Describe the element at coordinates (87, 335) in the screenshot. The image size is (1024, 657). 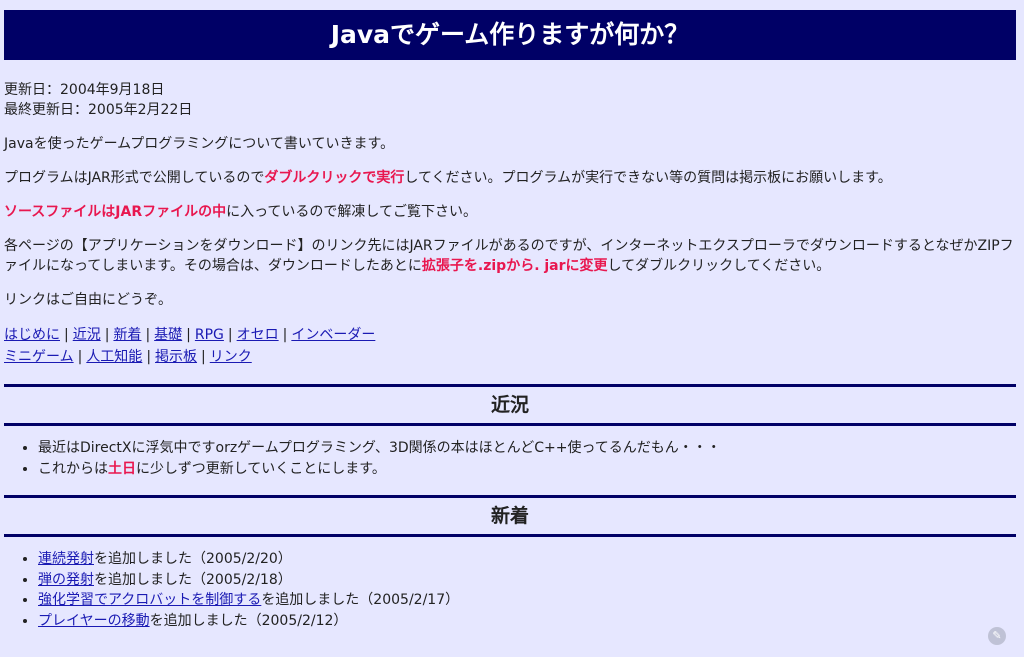
I see `nav-link-recent: 近況` at that location.